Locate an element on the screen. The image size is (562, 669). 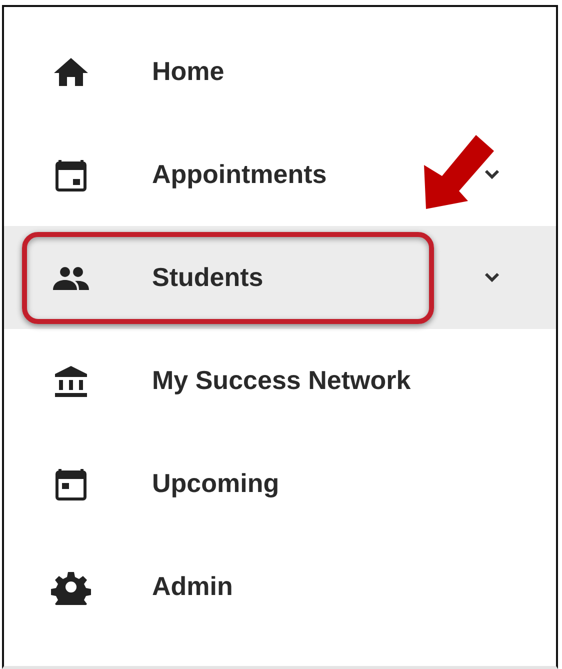
menu-label: Admin is located at coordinates (192, 586).